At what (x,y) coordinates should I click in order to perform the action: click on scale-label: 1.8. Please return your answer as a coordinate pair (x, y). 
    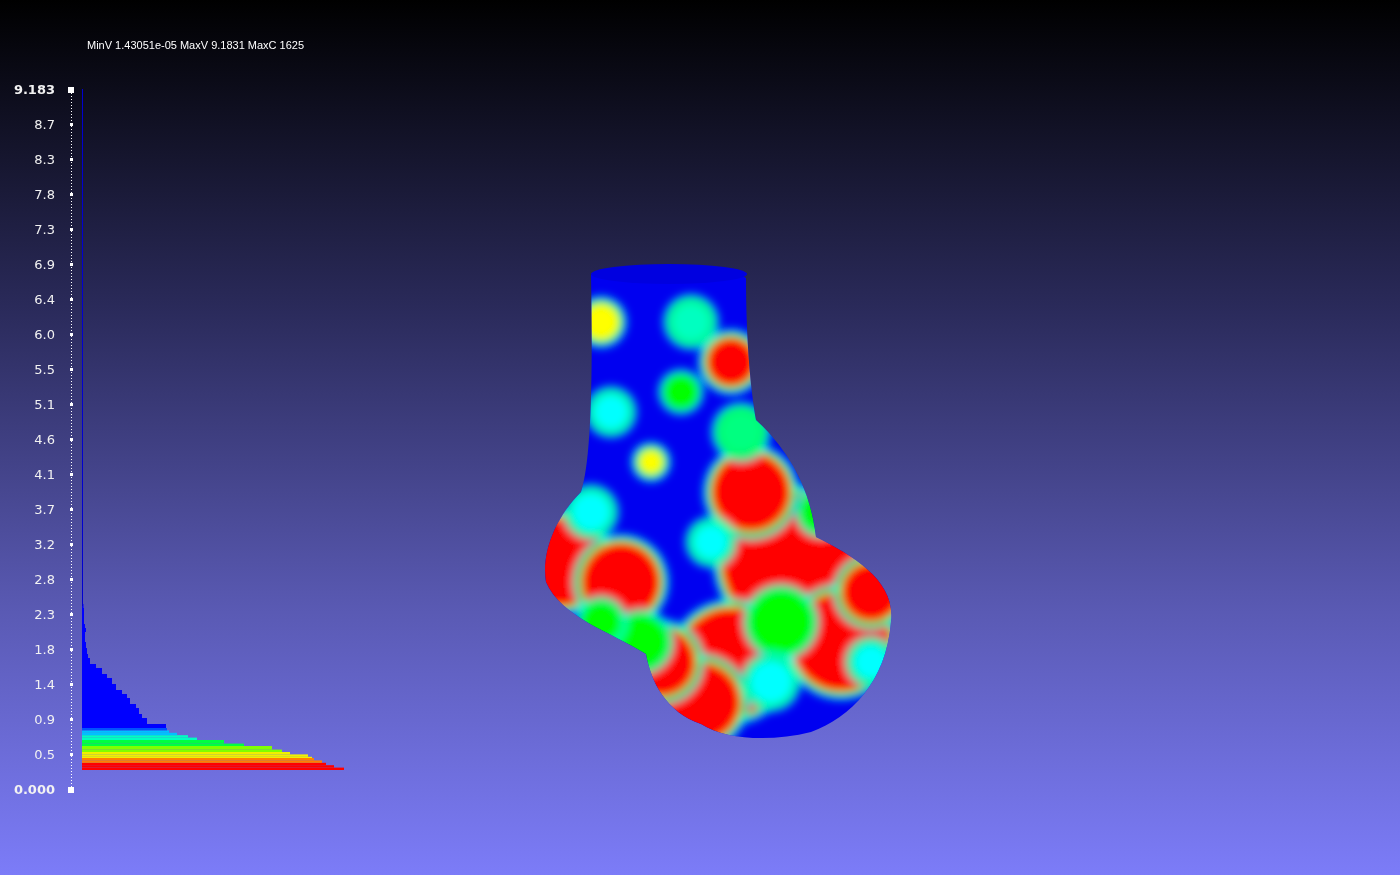
    Looking at the image, I should click on (44, 649).